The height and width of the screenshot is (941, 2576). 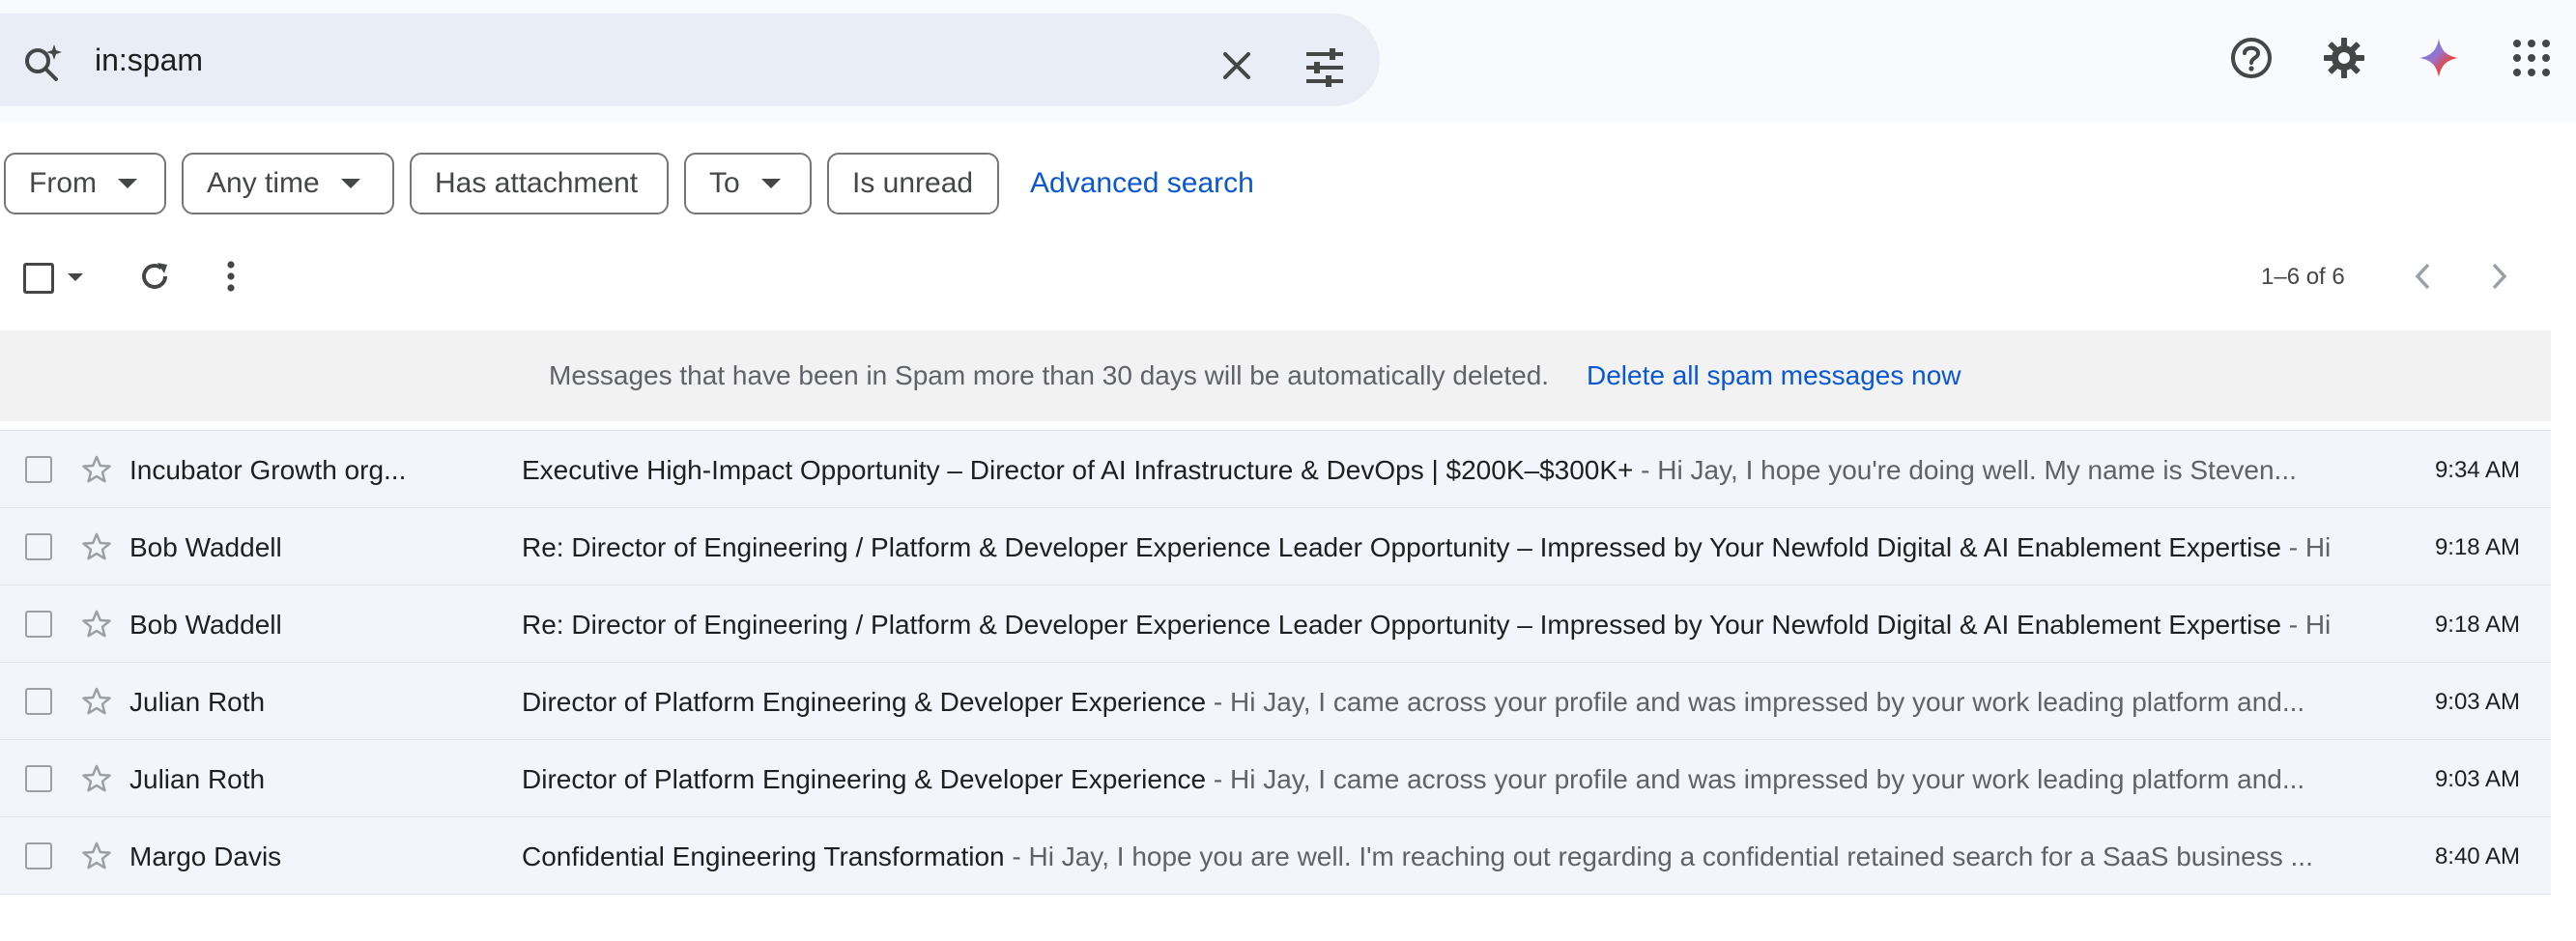 I want to click on chevron-left-icon, so click(x=2424, y=276).